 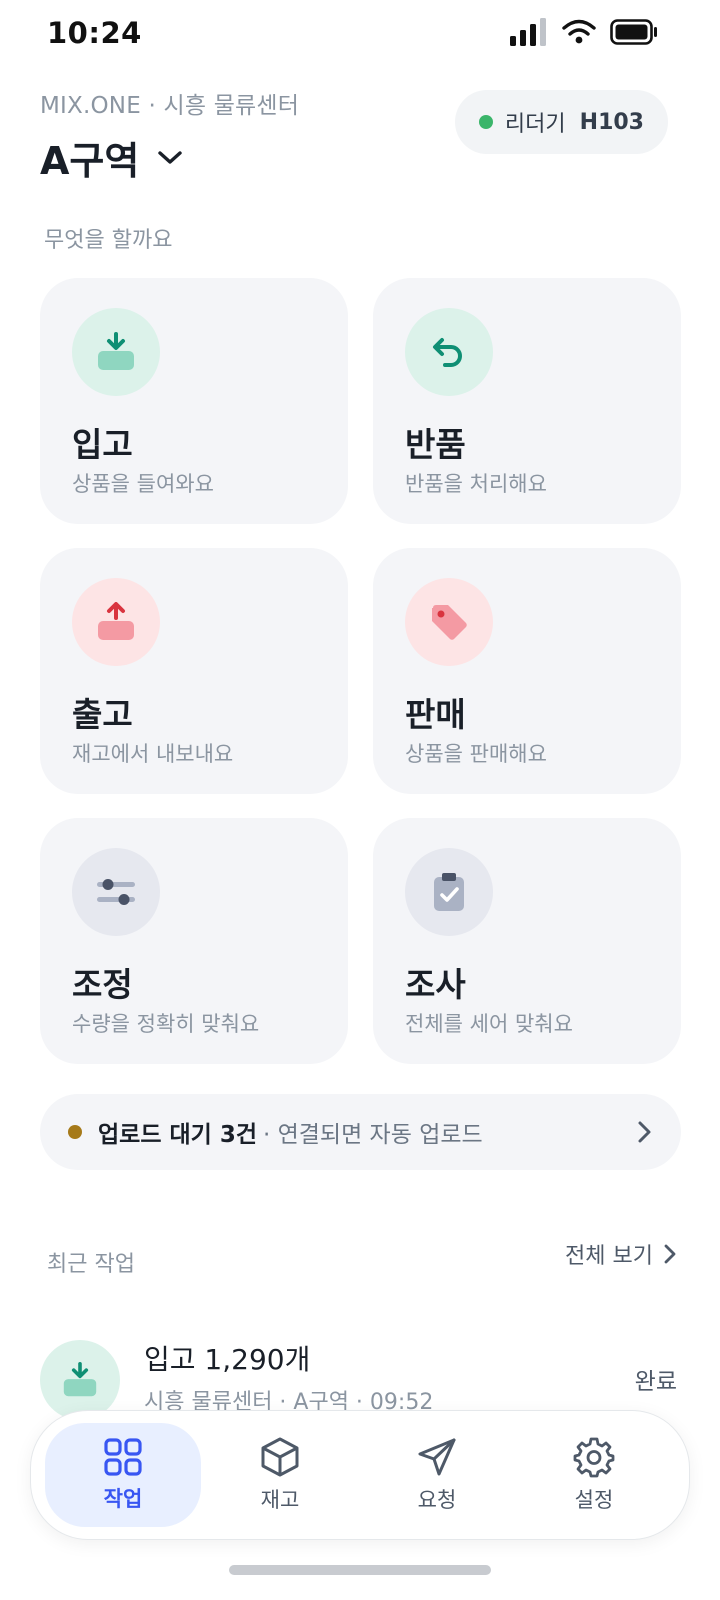 I want to click on tab-inventory: 재고, so click(x=280, y=1475).